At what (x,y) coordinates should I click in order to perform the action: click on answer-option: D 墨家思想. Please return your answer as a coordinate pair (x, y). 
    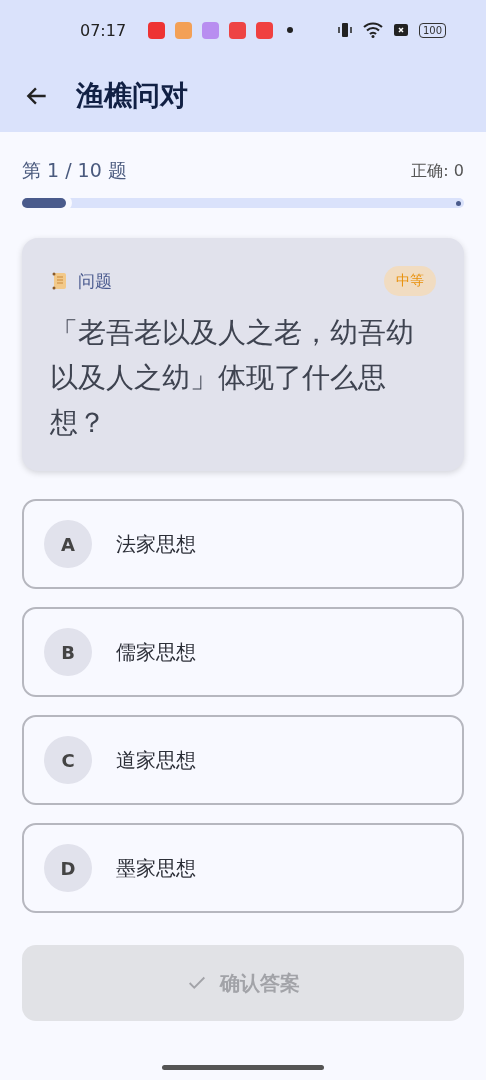
    Looking at the image, I should click on (243, 868).